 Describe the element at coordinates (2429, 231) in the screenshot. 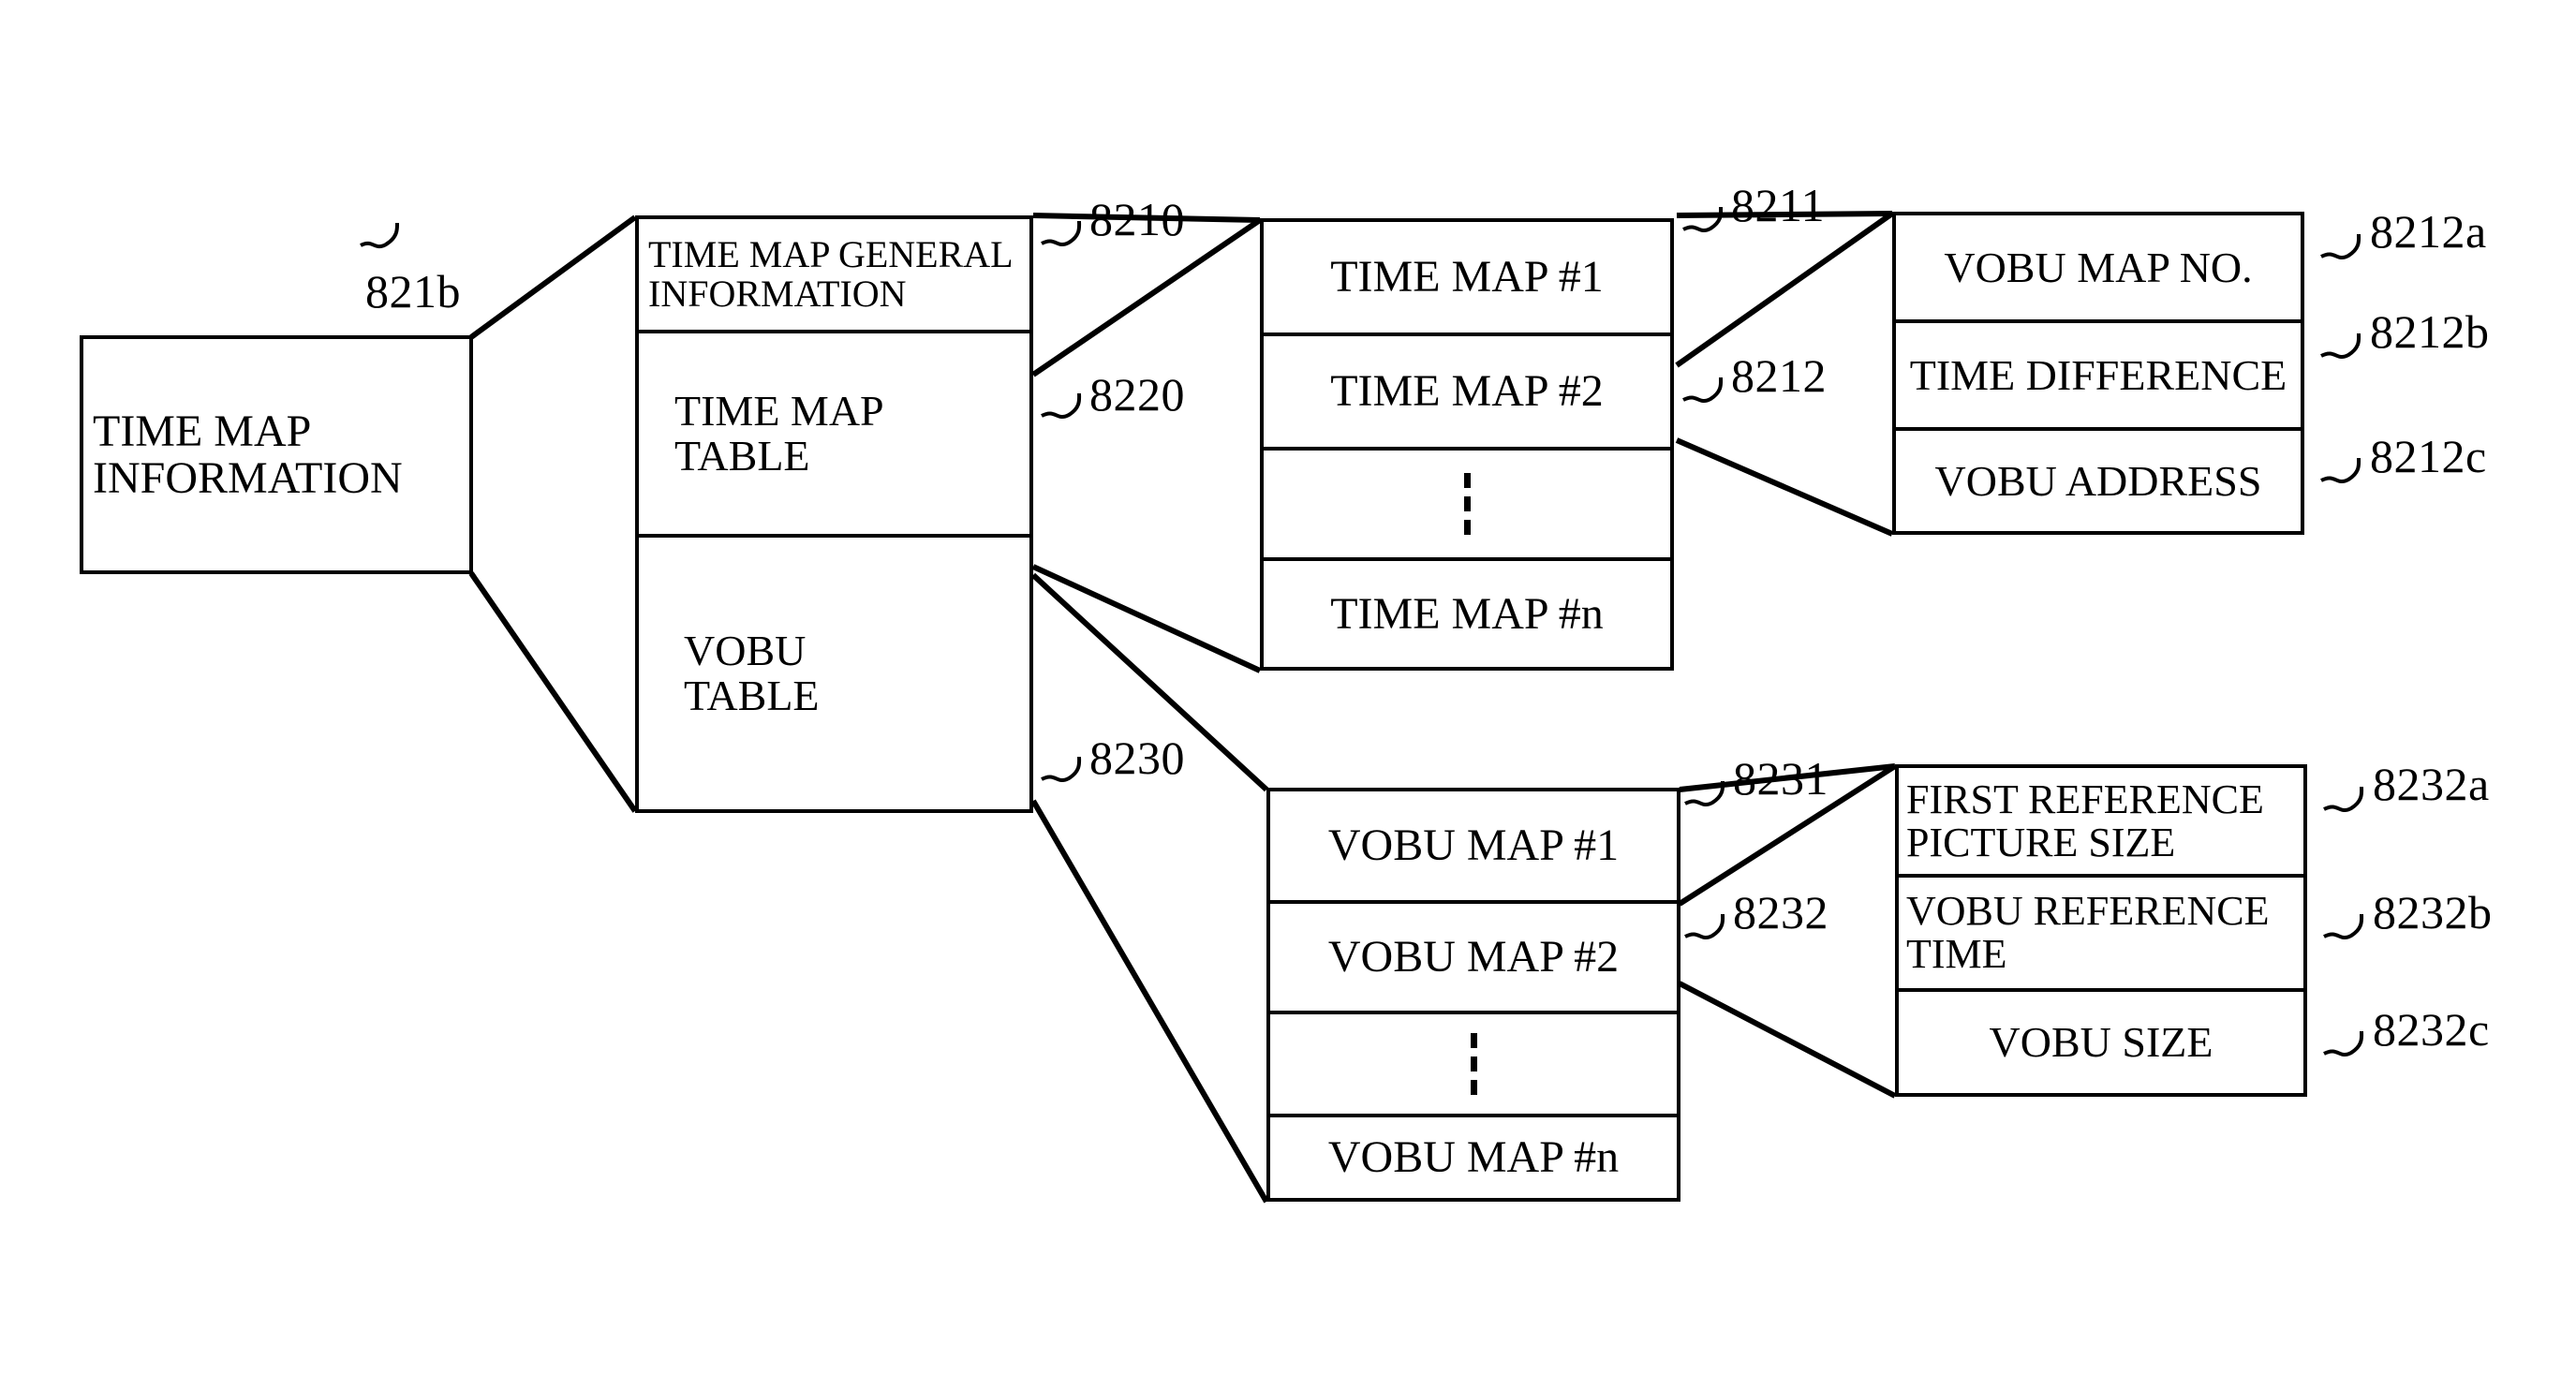

I see `ref-8212a: 8212a` at that location.